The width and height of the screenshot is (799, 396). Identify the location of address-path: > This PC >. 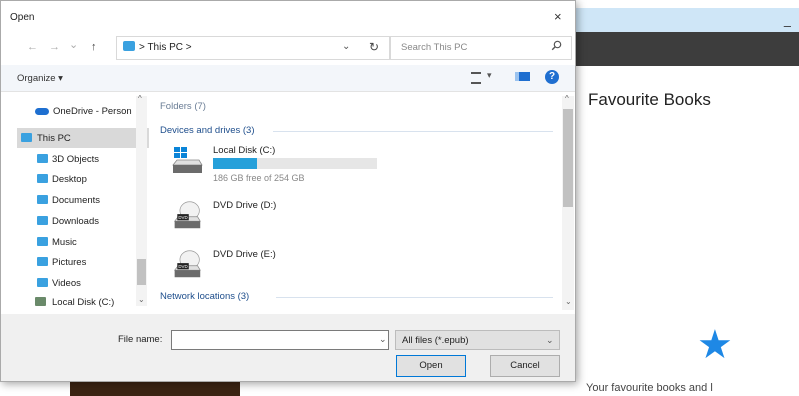
(165, 47).